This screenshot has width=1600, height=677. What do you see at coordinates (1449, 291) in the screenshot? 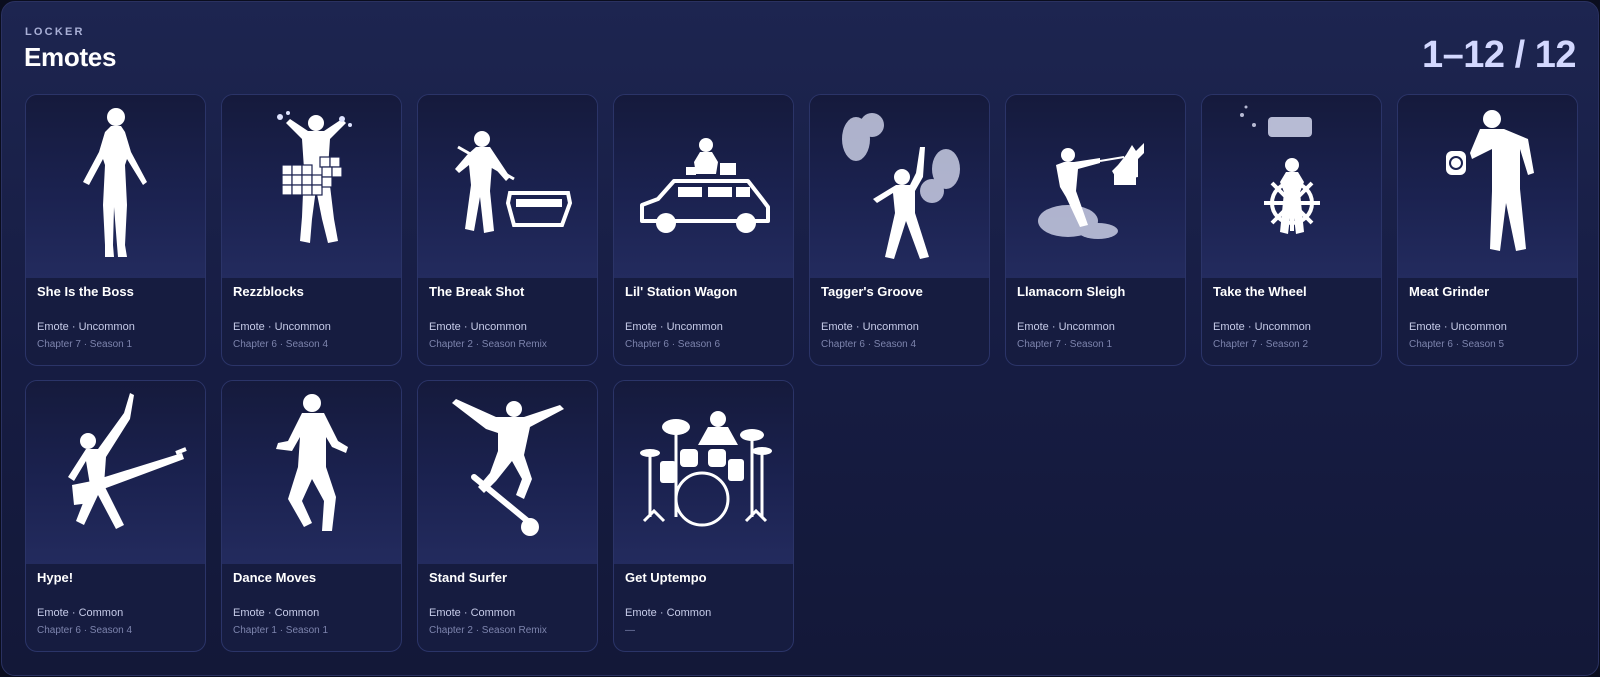
I see `card-name: Meat Grinder` at bounding box center [1449, 291].